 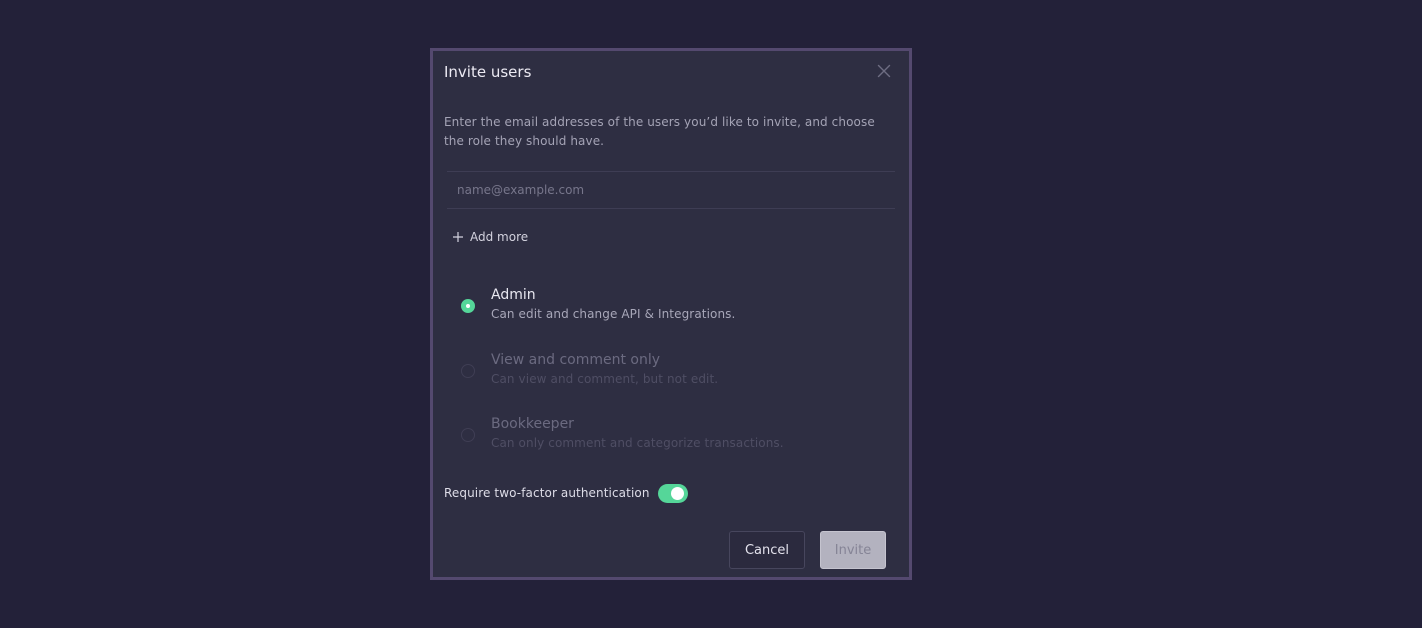 What do you see at coordinates (677, 493) in the screenshot?
I see `toggle-knob` at bounding box center [677, 493].